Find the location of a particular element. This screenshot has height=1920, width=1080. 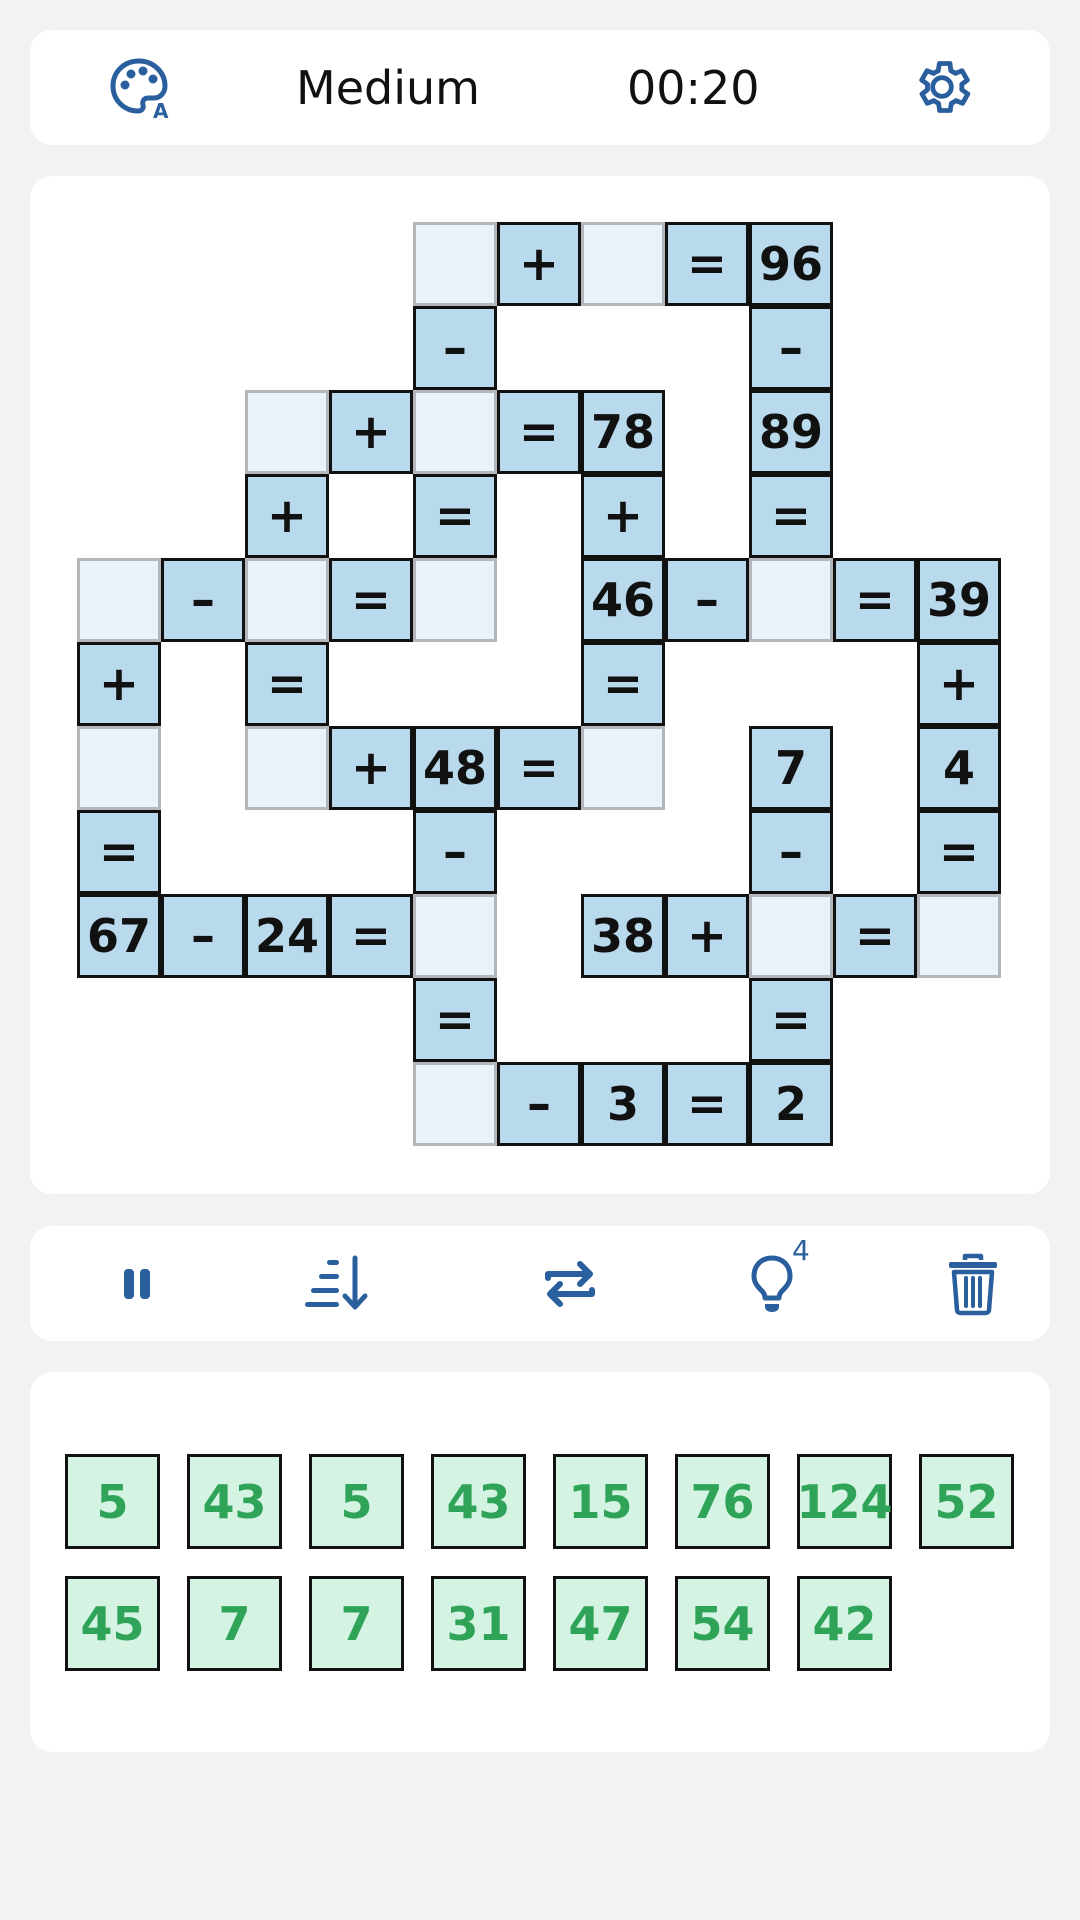

number-tile: 31 is located at coordinates (478, 1623).